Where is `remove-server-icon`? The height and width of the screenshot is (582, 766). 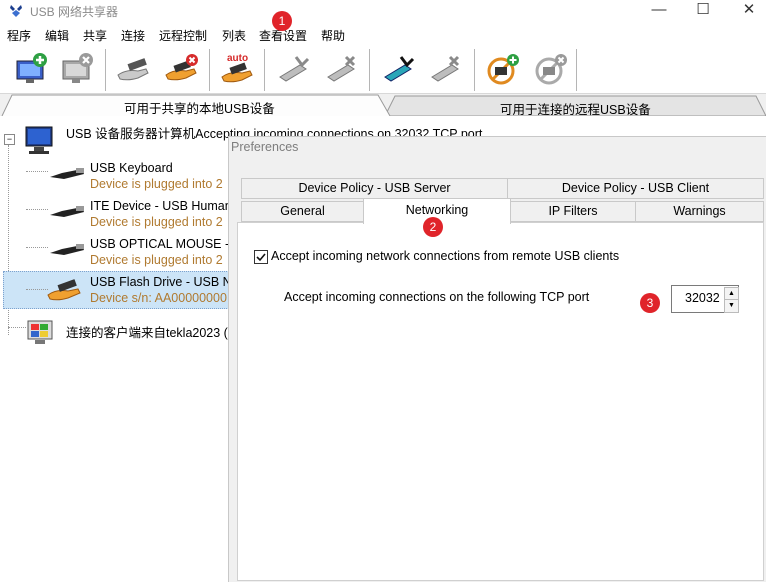
remove-server-icon is located at coordinates (78, 69).